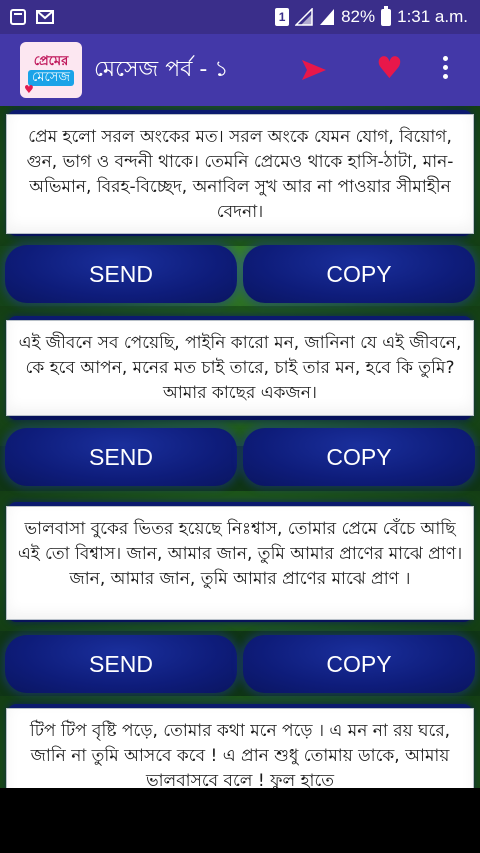  What do you see at coordinates (327, 17) in the screenshot?
I see `signal-strength-icon` at bounding box center [327, 17].